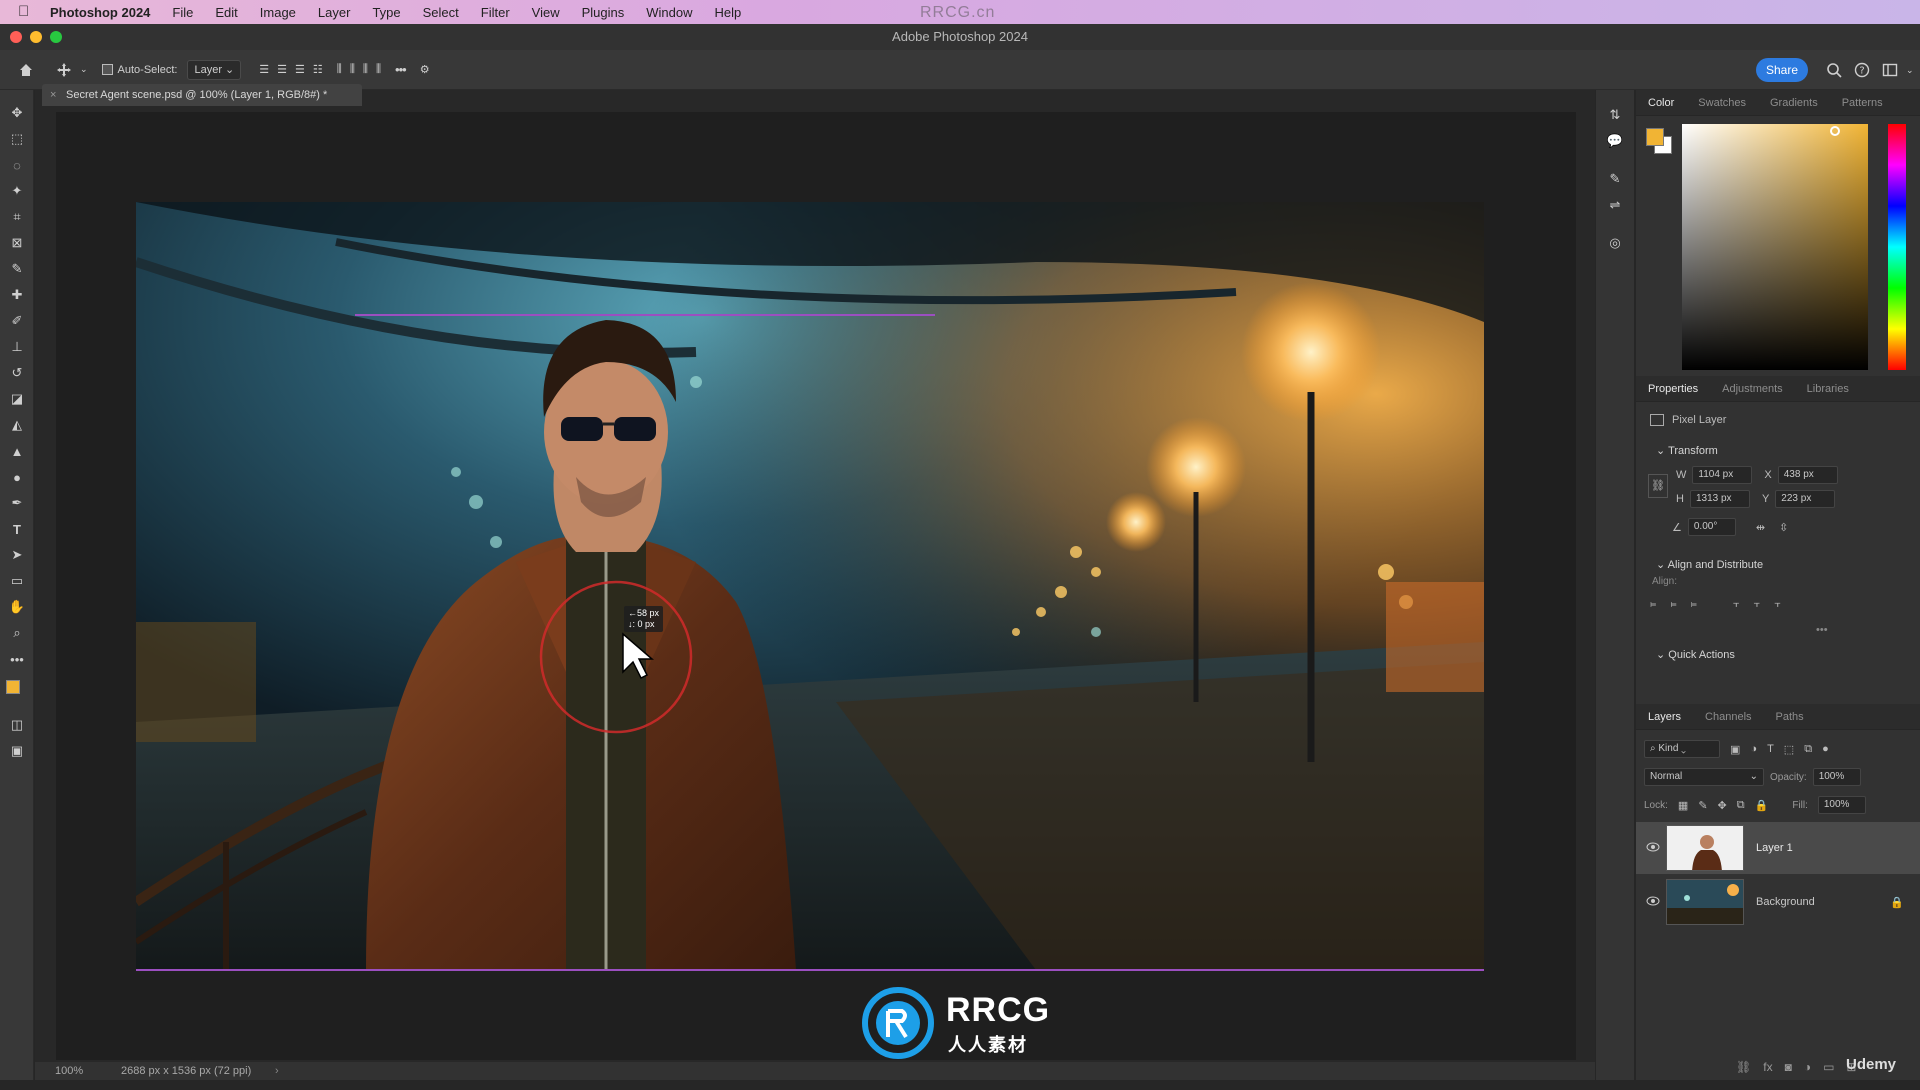  What do you see at coordinates (1711, 527) in the screenshot?
I see `angle-field: 0.00°` at bounding box center [1711, 527].